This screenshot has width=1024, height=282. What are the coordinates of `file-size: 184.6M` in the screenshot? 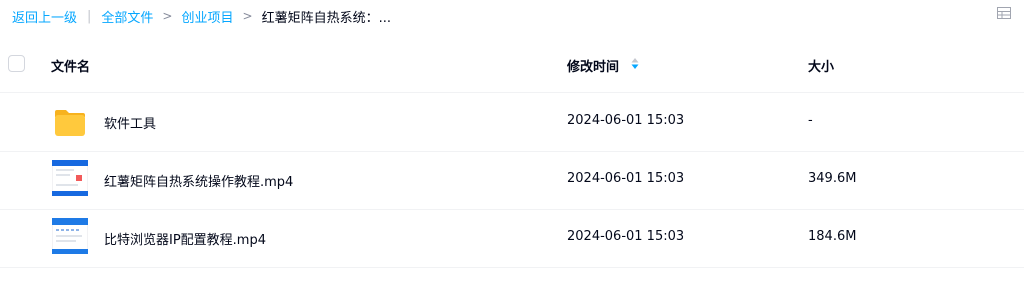 It's located at (832, 236).